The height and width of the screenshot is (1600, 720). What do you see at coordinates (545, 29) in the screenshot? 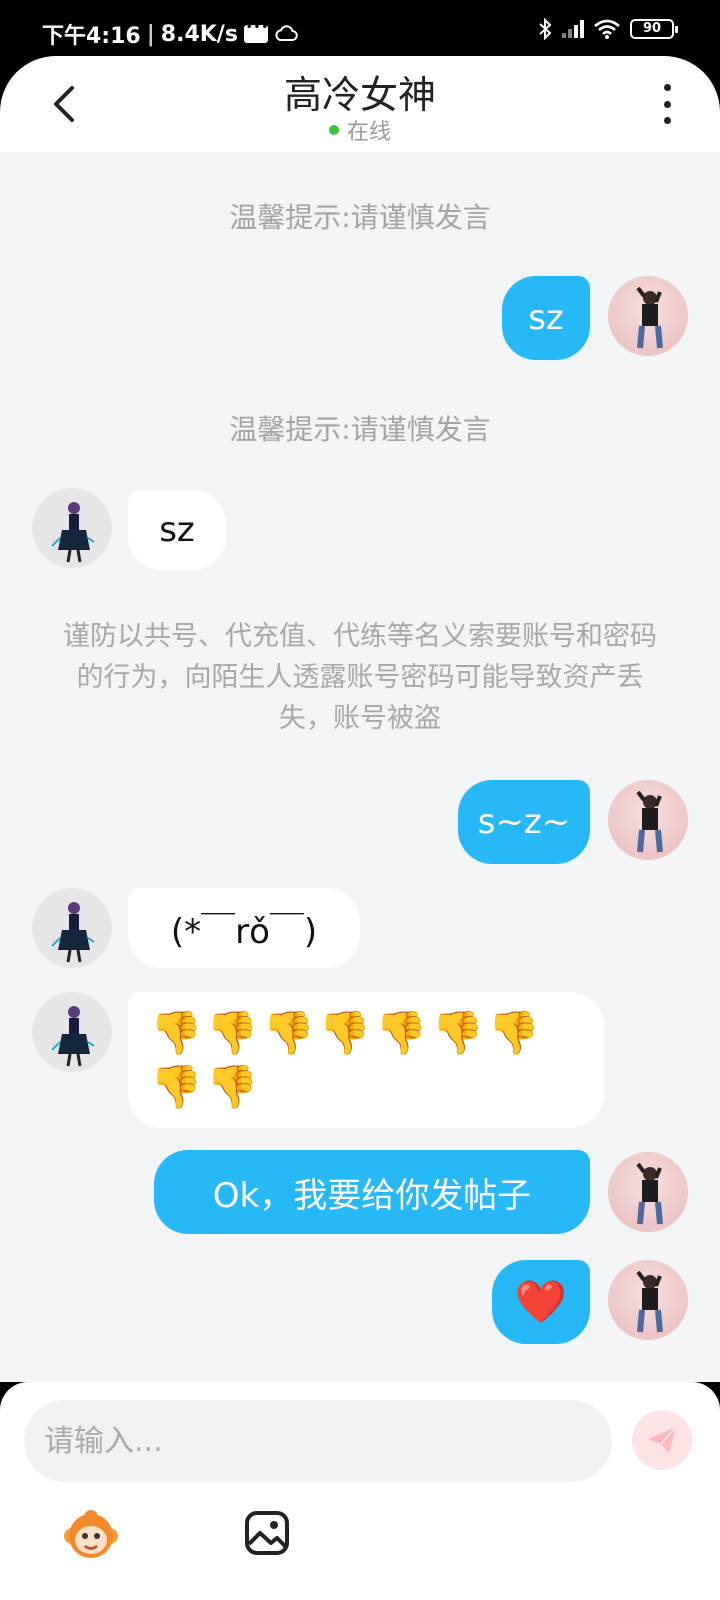
I see `bluetooth-icon` at bounding box center [545, 29].